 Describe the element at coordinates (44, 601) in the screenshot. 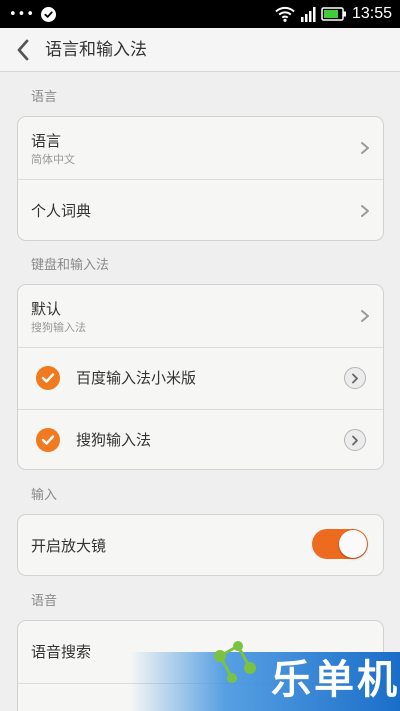

I see `section-header-voice: 语音` at that location.